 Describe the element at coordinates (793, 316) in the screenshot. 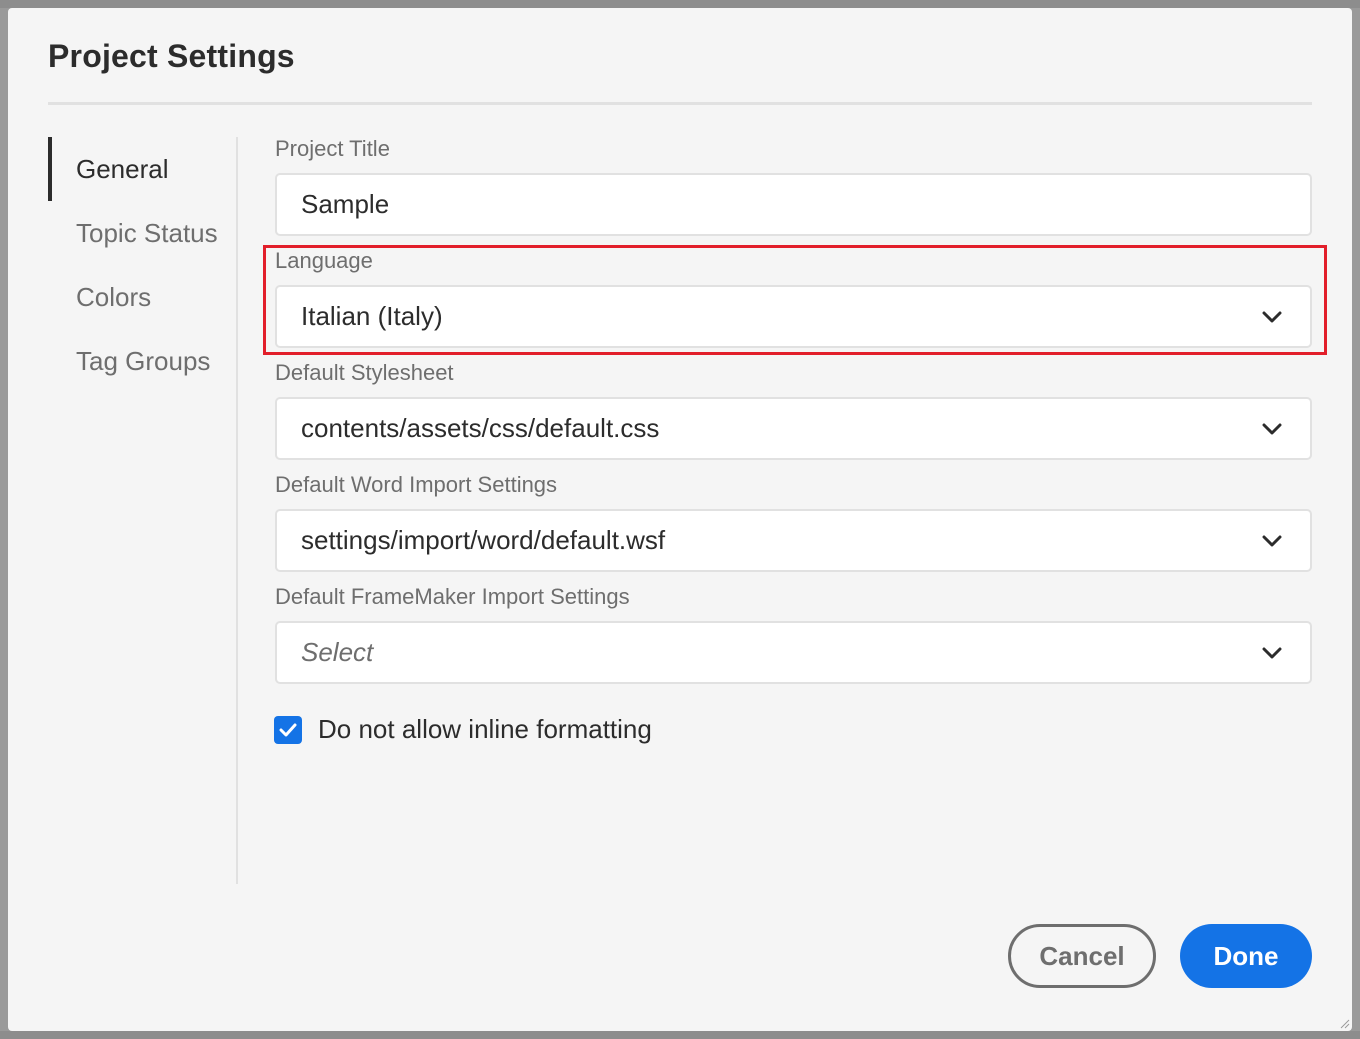

I see `language-select: Italian (Italy)` at that location.